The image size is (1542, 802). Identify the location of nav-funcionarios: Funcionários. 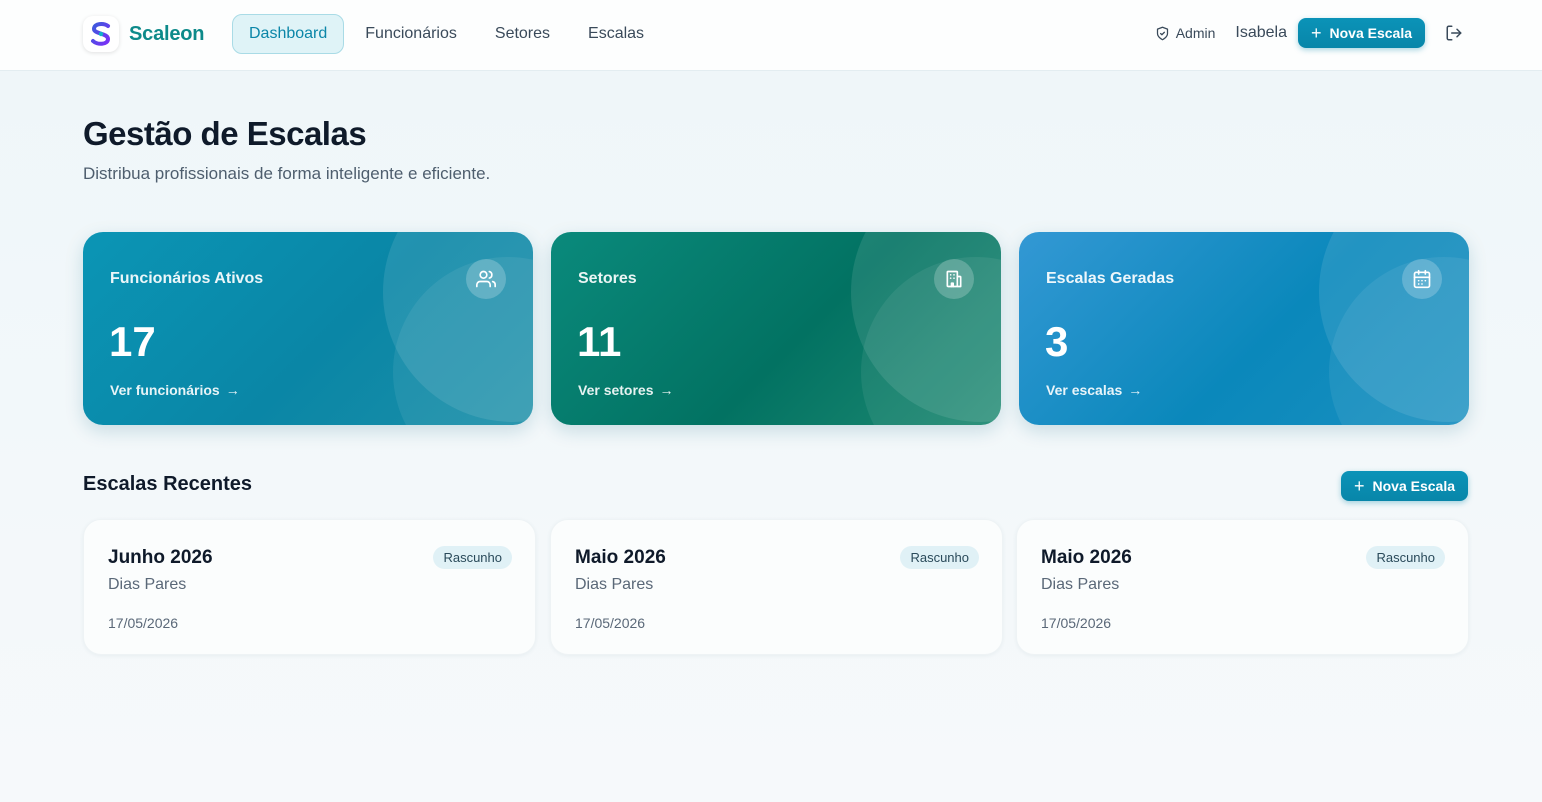
(411, 34).